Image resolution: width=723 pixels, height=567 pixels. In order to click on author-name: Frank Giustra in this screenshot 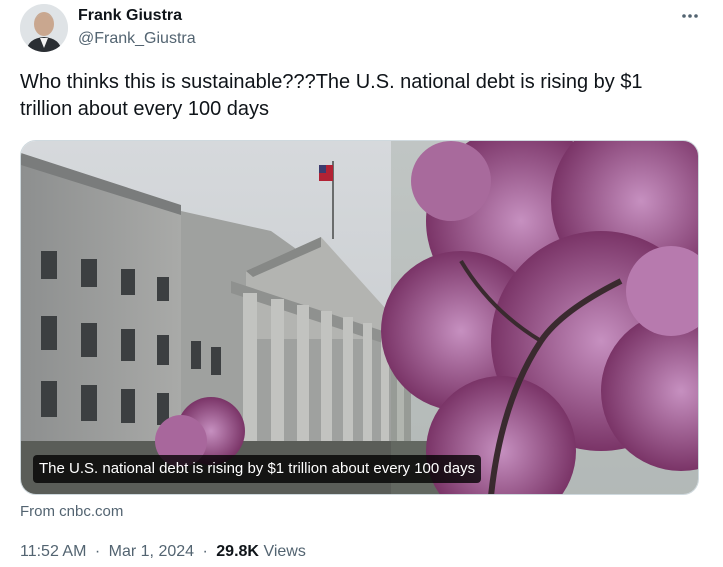, I will do `click(137, 16)`.